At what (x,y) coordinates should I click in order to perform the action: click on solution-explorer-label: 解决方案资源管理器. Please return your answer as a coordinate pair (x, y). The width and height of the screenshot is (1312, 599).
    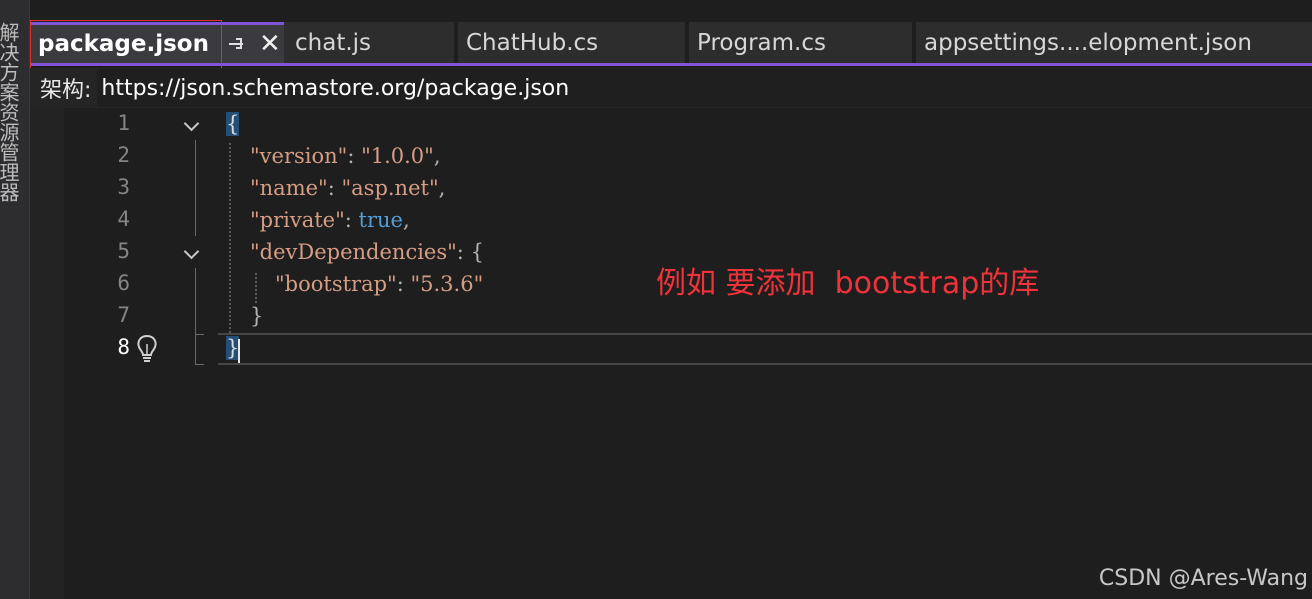
    Looking at the image, I should click on (10, 112).